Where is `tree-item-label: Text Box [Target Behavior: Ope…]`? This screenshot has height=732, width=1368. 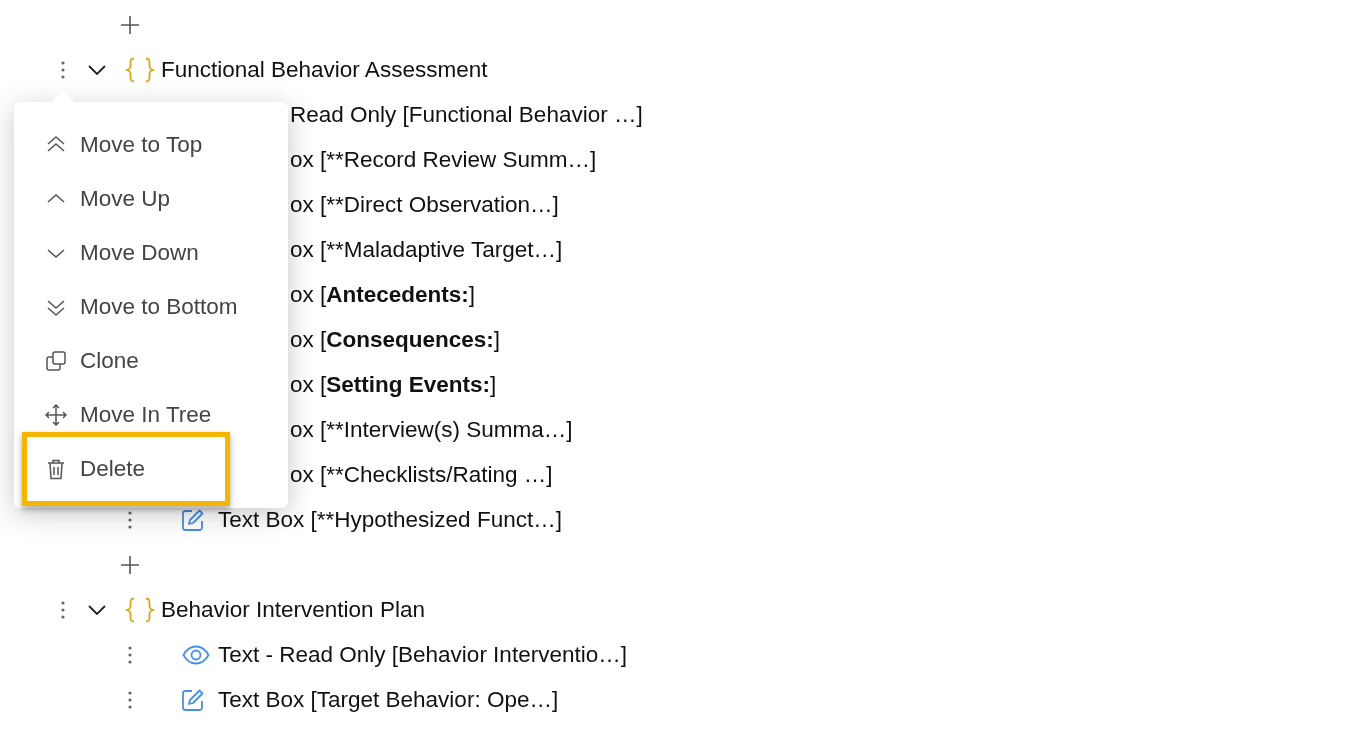 tree-item-label: Text Box [Target Behavior: Ope…] is located at coordinates (388, 699).